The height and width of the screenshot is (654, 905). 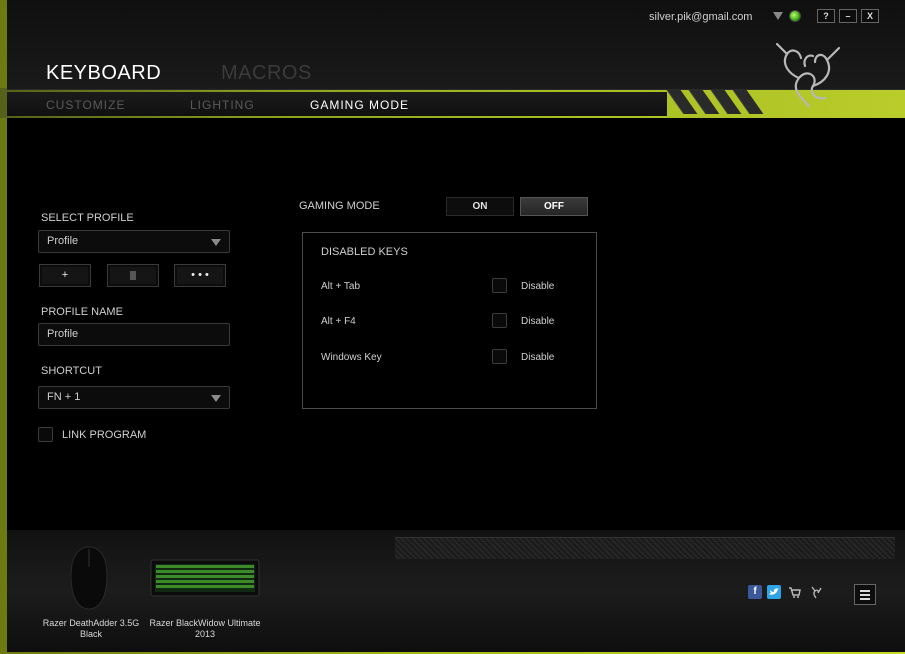 I want to click on razer-logo-icon, so click(x=808, y=75).